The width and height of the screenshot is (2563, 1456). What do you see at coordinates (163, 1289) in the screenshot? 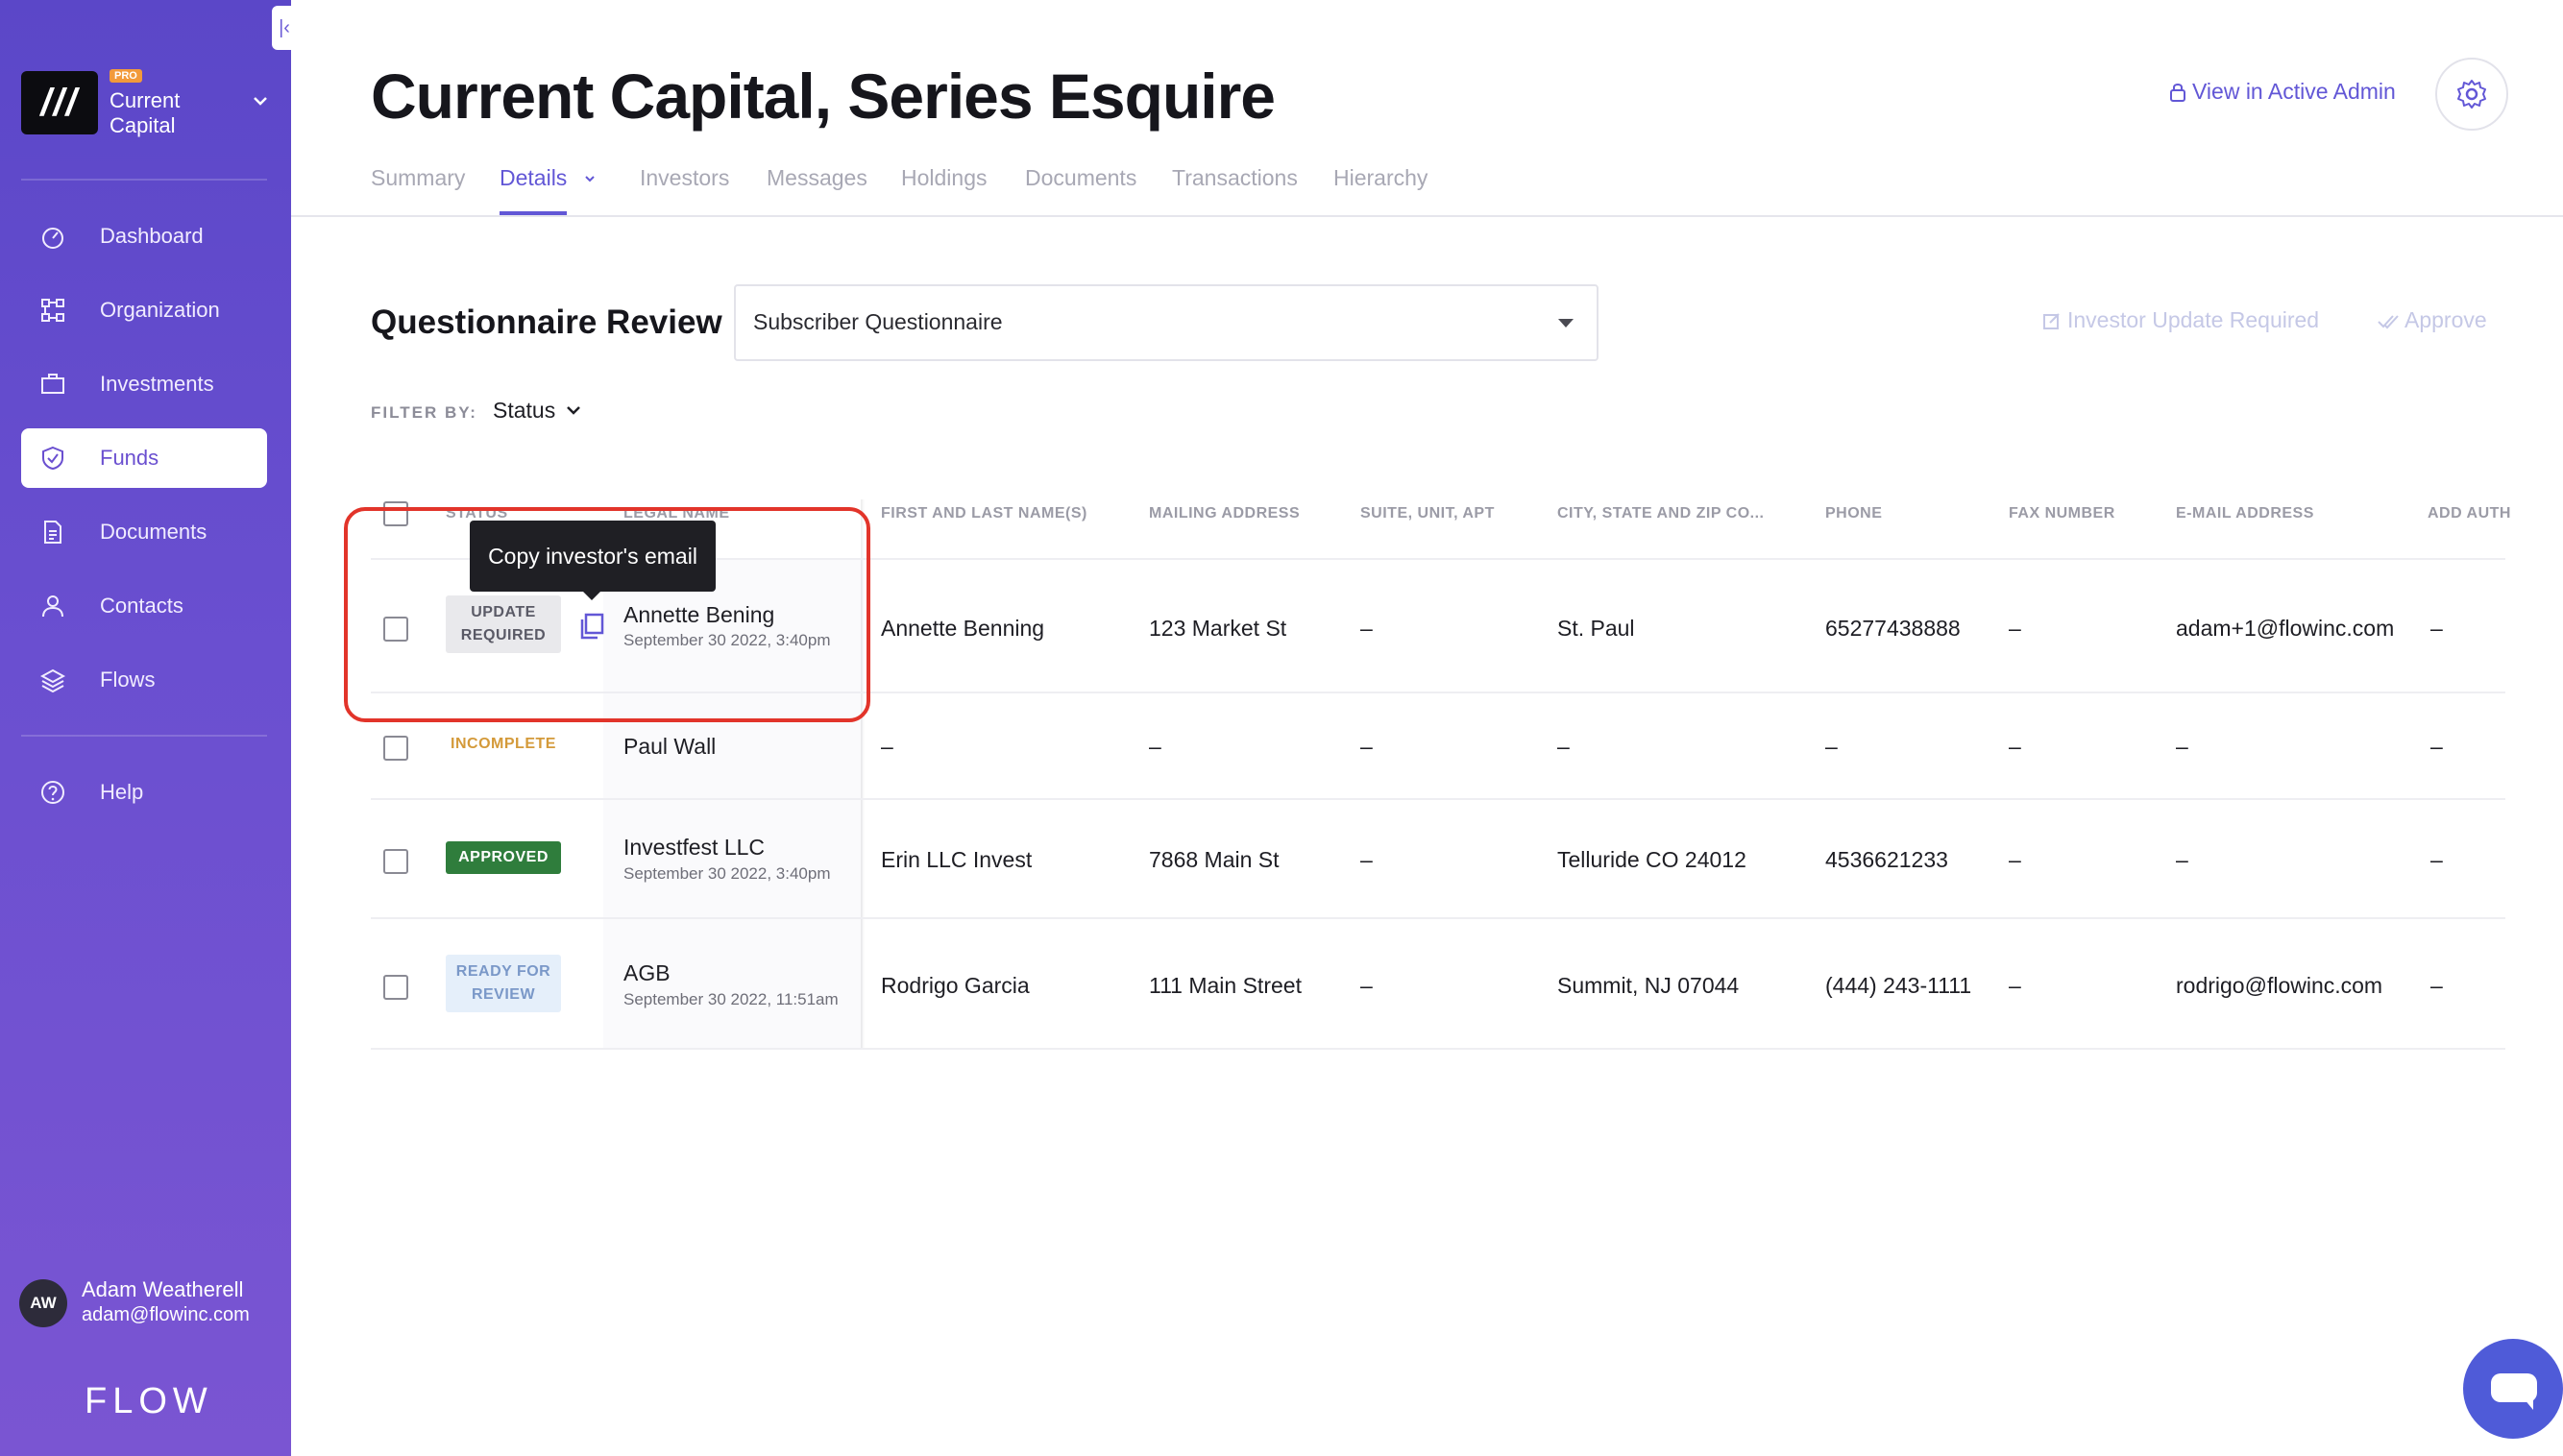
I see `user-name: Adam Weatherell` at bounding box center [163, 1289].